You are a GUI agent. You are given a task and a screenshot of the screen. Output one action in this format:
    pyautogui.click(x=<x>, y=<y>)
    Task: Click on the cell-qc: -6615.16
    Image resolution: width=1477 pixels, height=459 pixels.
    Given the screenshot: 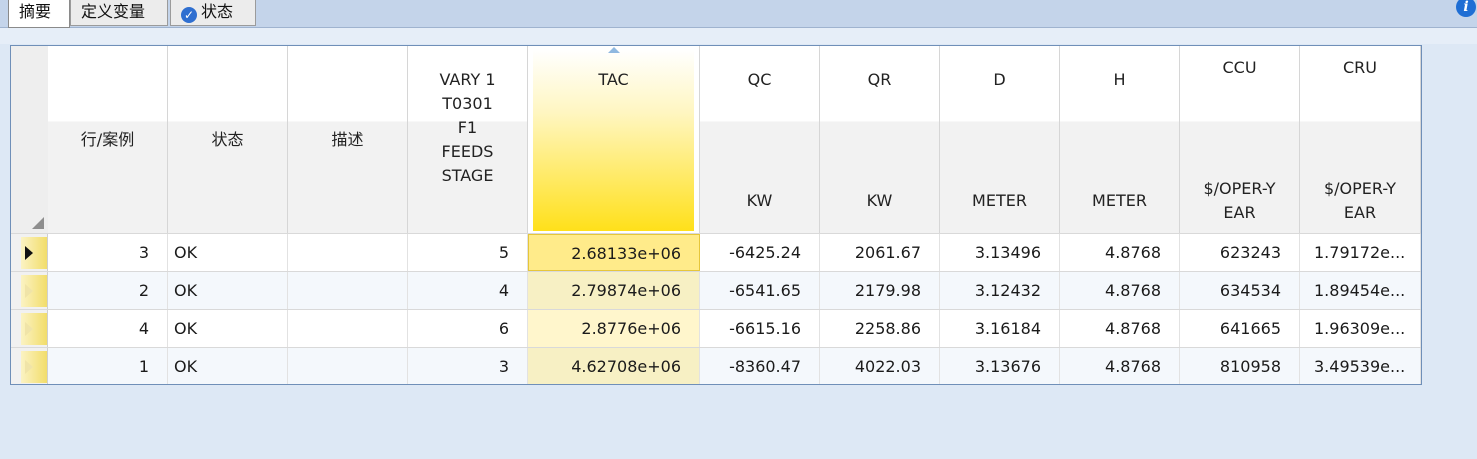 What is the action you would take?
    pyautogui.click(x=760, y=328)
    